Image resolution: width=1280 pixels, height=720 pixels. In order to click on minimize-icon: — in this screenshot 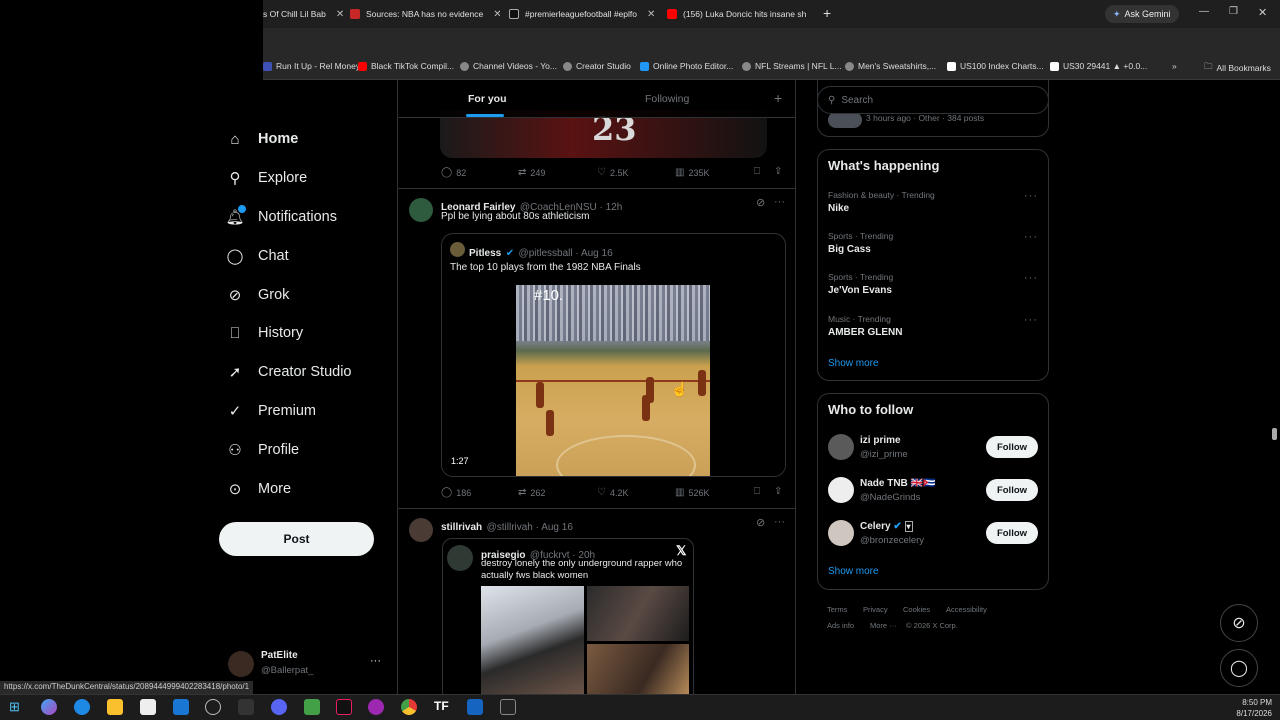, I will do `click(1204, 11)`.